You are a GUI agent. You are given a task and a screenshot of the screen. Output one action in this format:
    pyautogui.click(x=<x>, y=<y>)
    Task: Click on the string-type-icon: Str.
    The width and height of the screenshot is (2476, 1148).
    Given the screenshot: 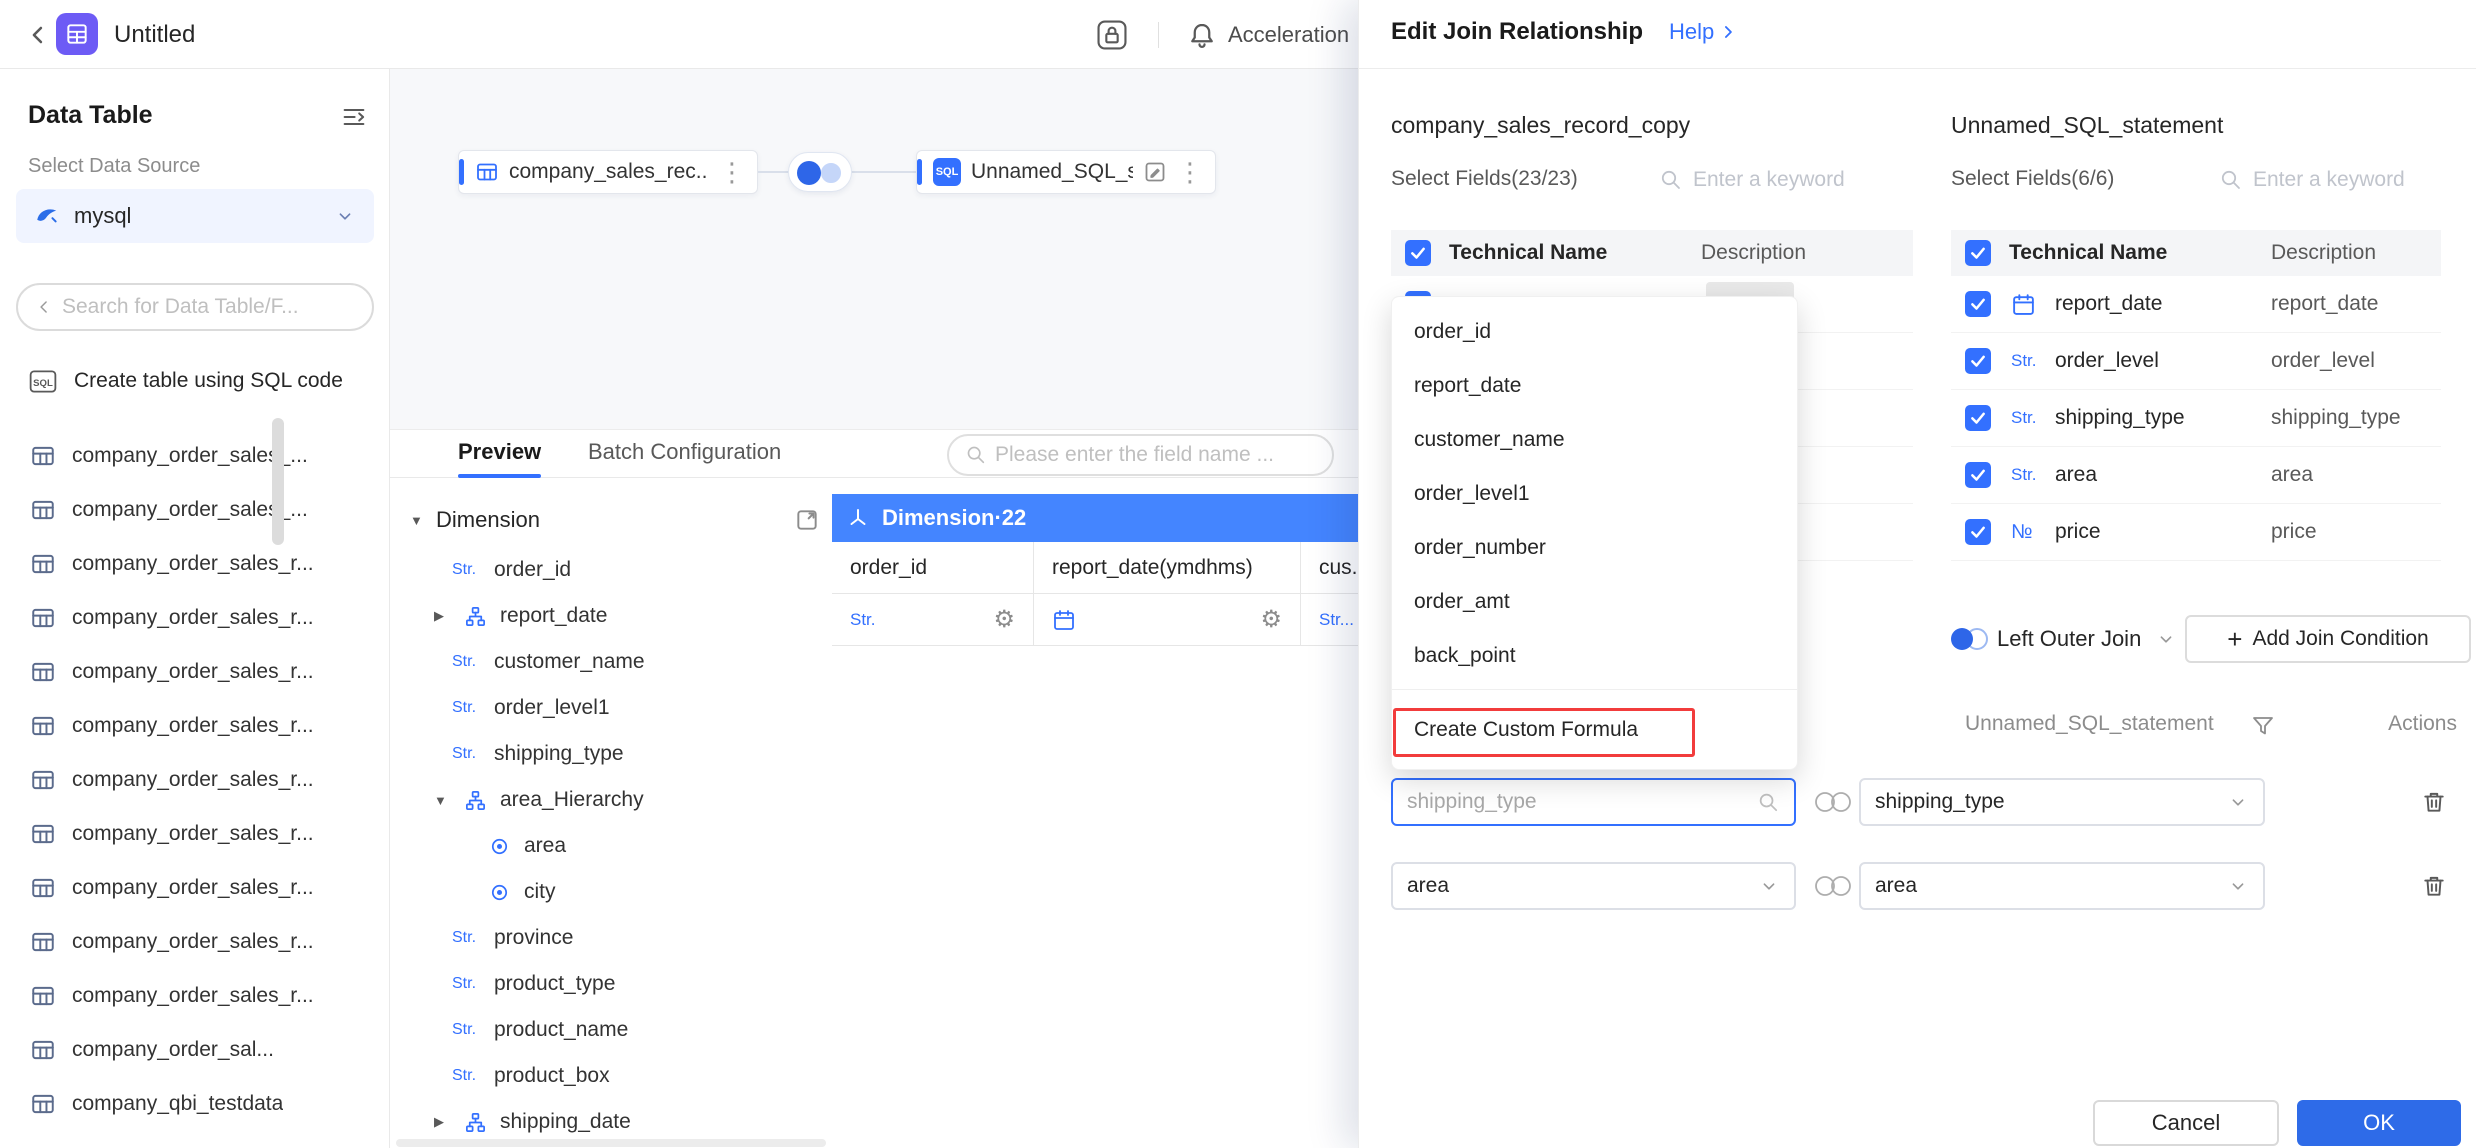 What is the action you would take?
    pyautogui.click(x=464, y=661)
    